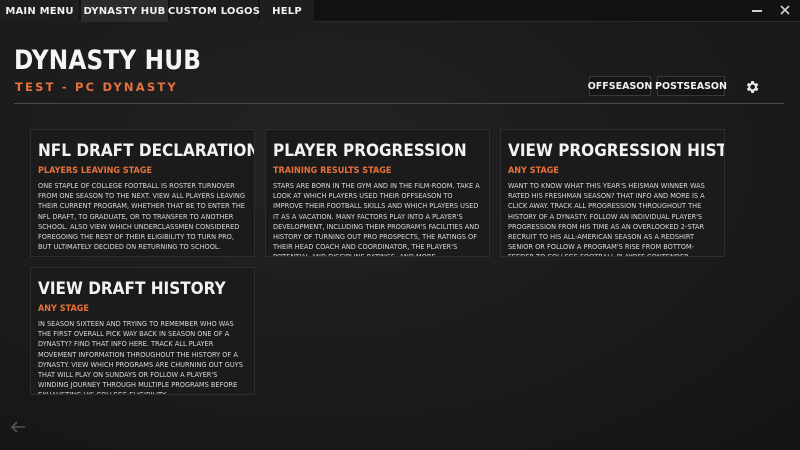  Describe the element at coordinates (214, 11) in the screenshot. I see `nav-custom-logos: CUSTOM LOGOS` at that location.